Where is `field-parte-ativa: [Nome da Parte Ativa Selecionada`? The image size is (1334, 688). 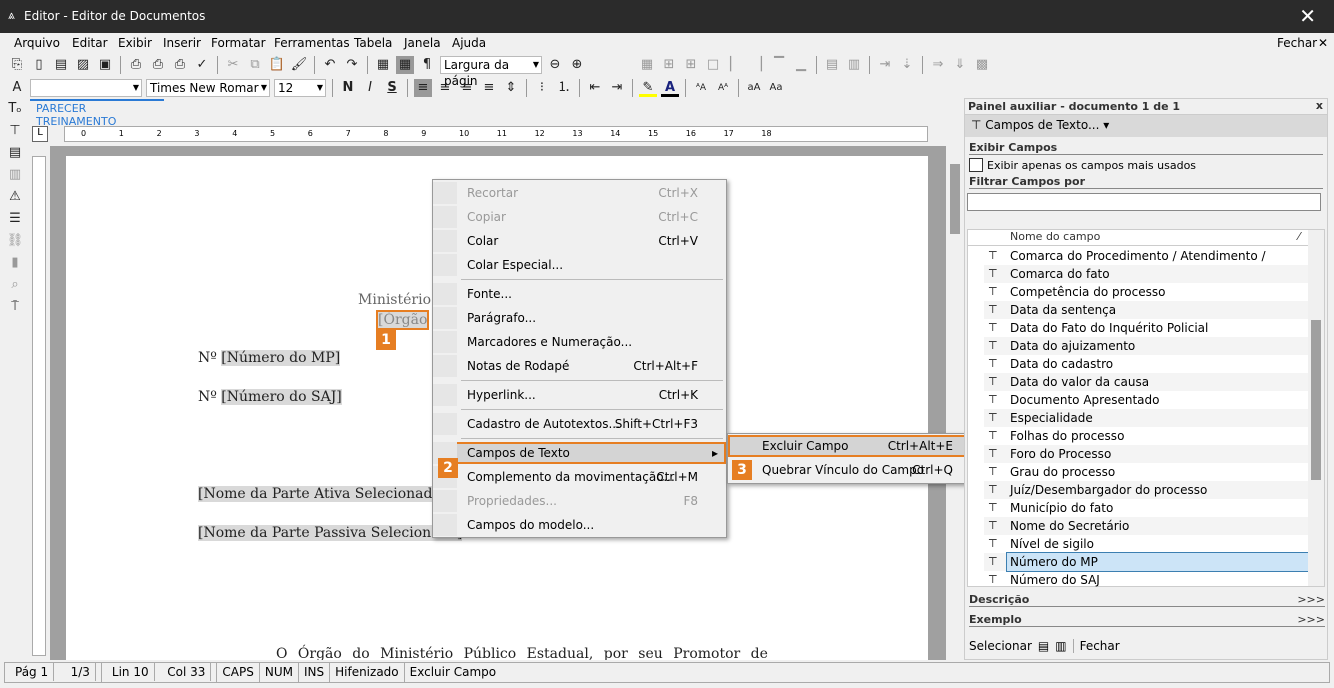 field-parte-ativa: [Nome da Parte Ativa Selecionada is located at coordinates (319, 494).